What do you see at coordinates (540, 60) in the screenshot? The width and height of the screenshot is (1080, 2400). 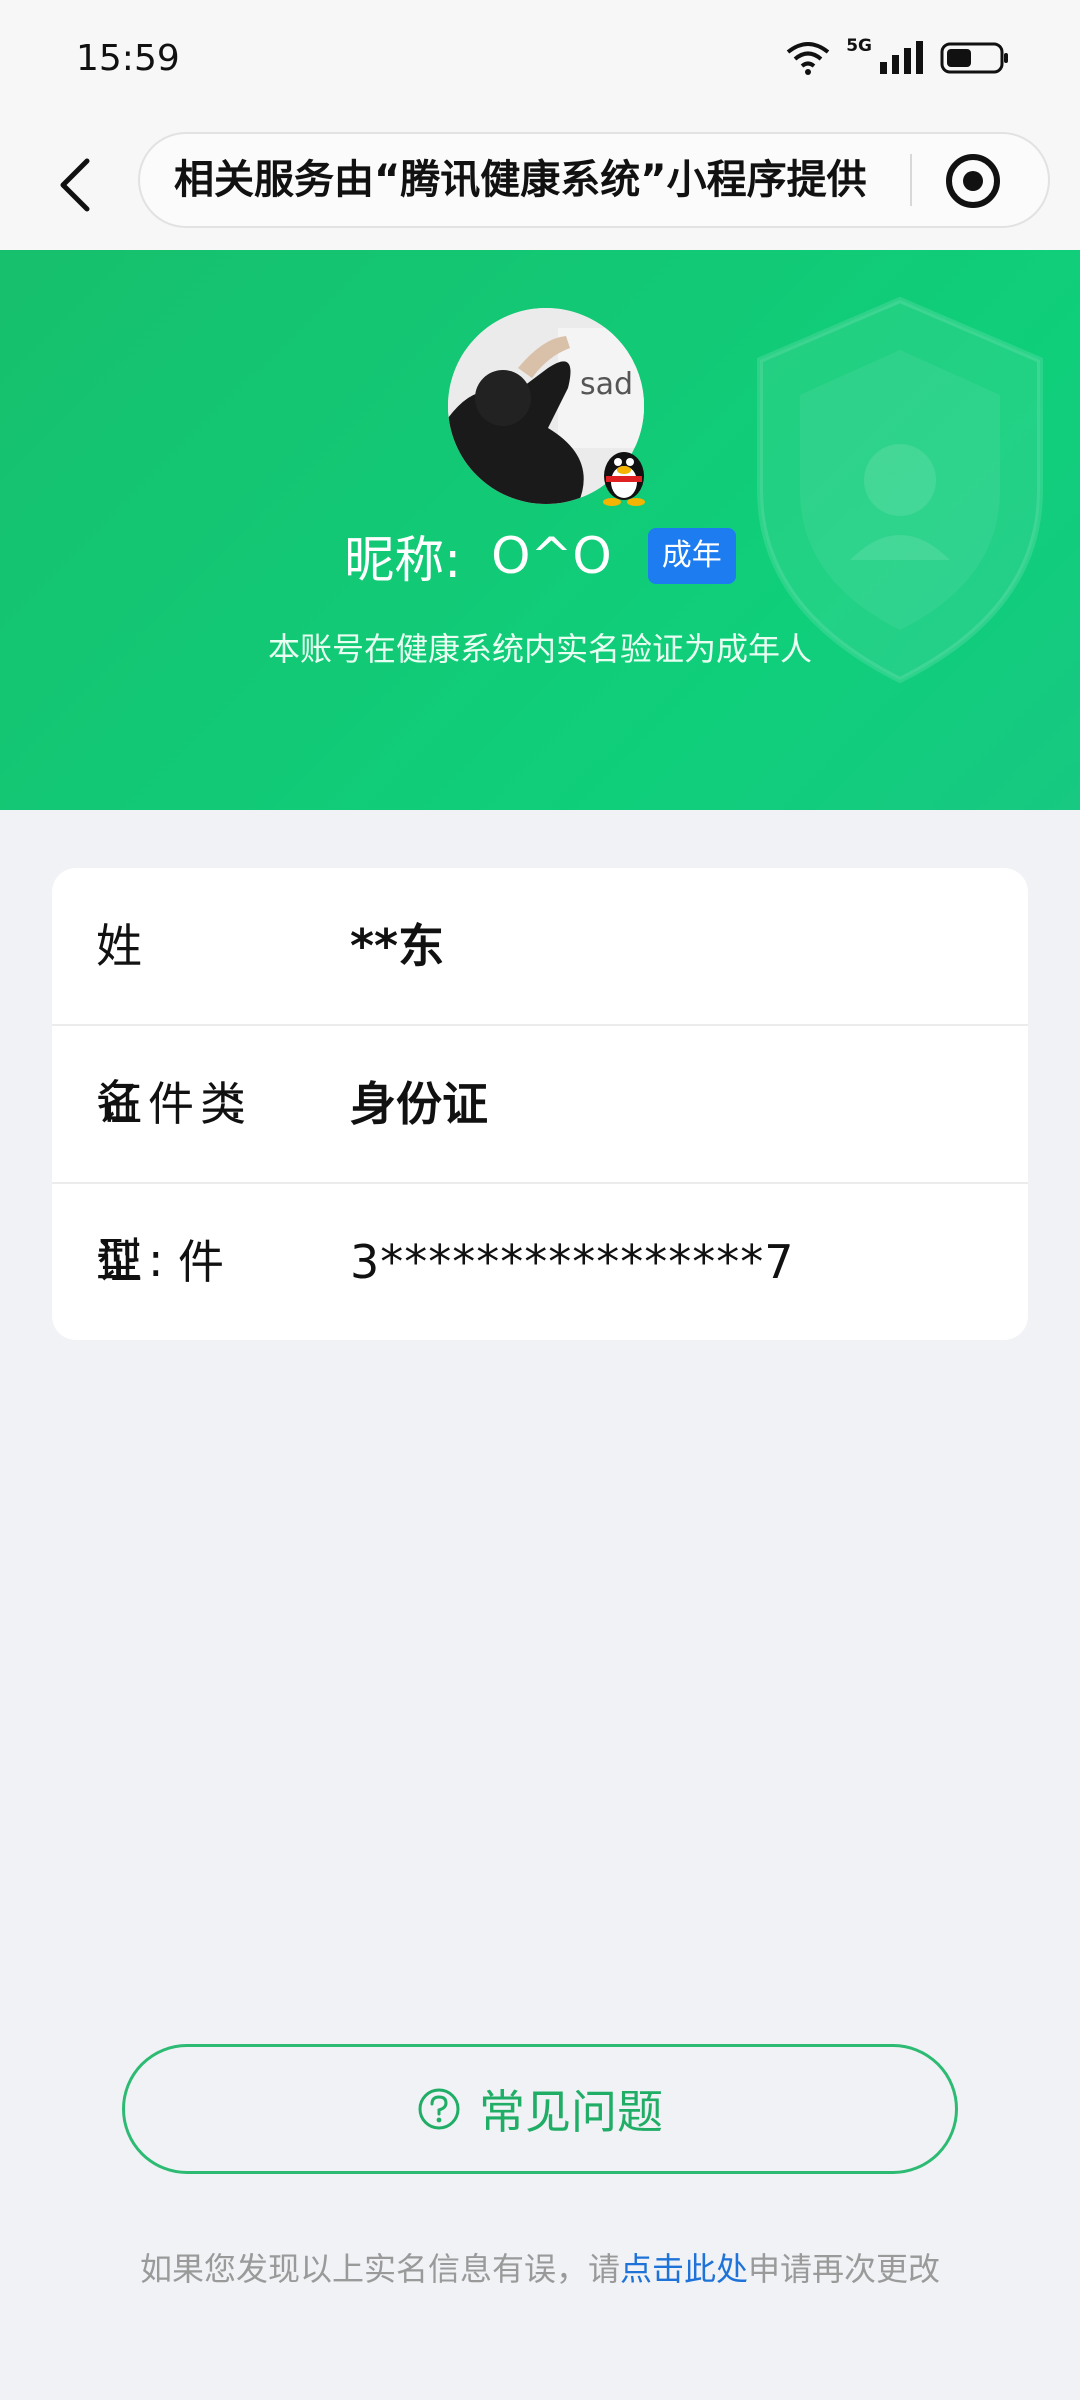 I see `status-bar: 15:59 5G` at bounding box center [540, 60].